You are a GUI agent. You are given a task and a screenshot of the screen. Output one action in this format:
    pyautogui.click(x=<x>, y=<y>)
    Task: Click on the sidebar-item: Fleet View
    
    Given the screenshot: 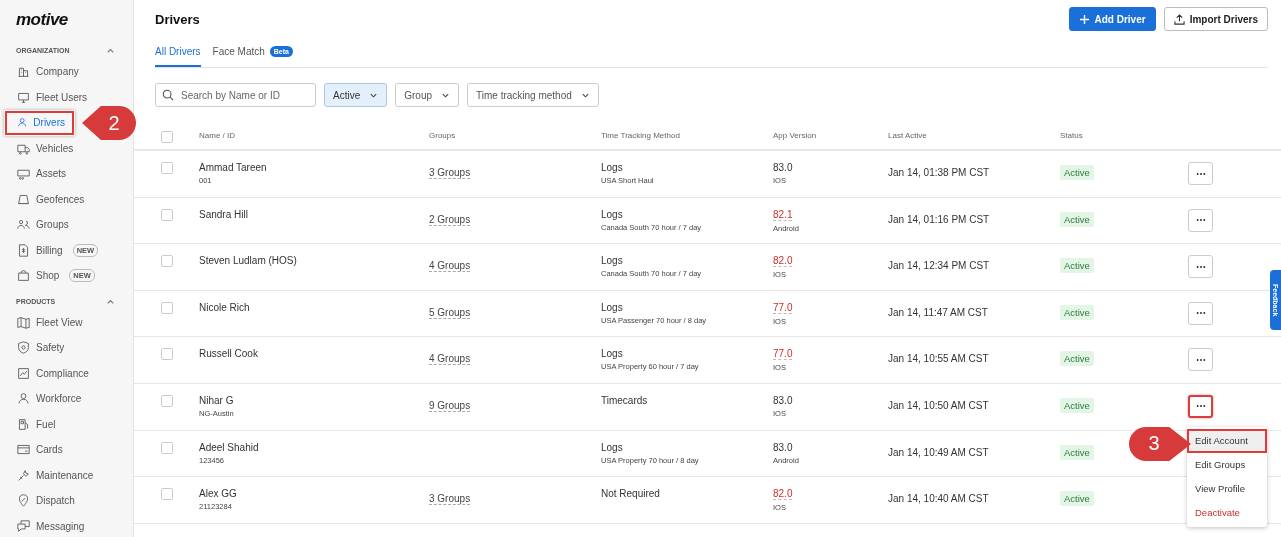 What is the action you would take?
    pyautogui.click(x=66, y=322)
    